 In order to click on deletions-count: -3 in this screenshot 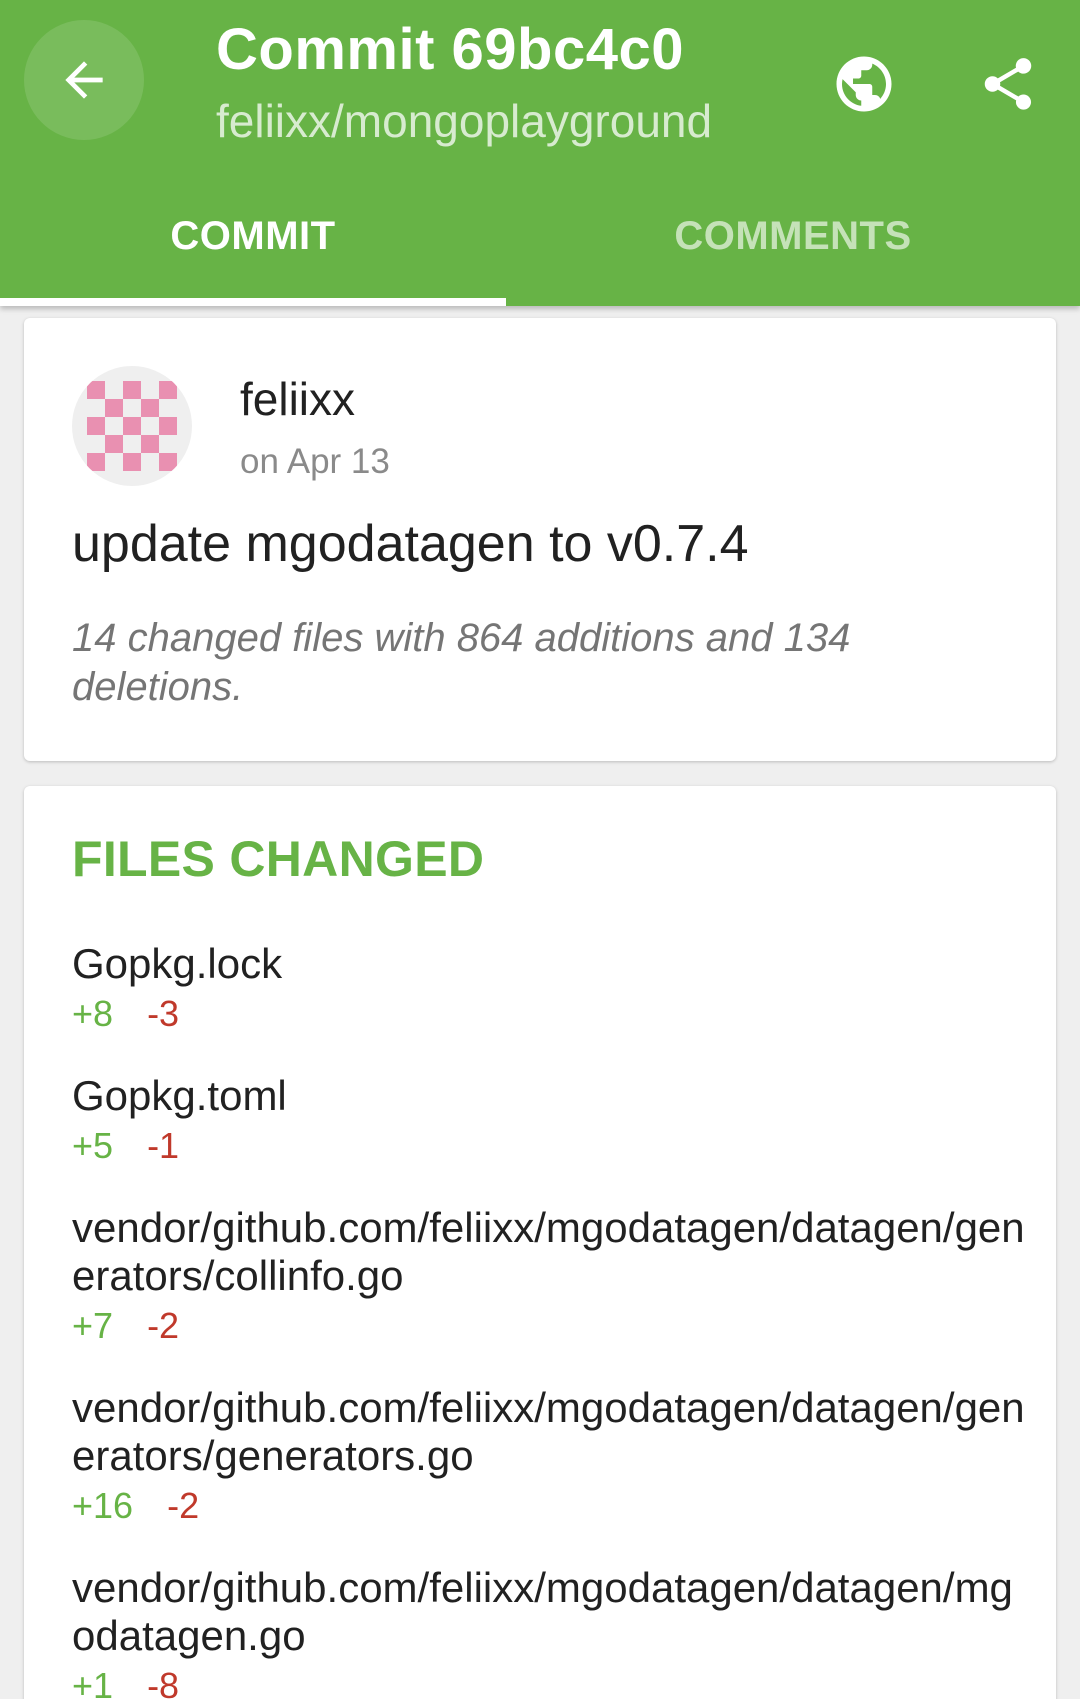, I will do `click(163, 1013)`.